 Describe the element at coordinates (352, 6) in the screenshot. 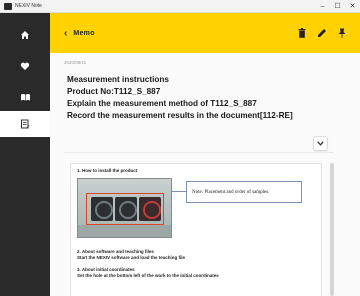

I see `close-button: ✕` at that location.